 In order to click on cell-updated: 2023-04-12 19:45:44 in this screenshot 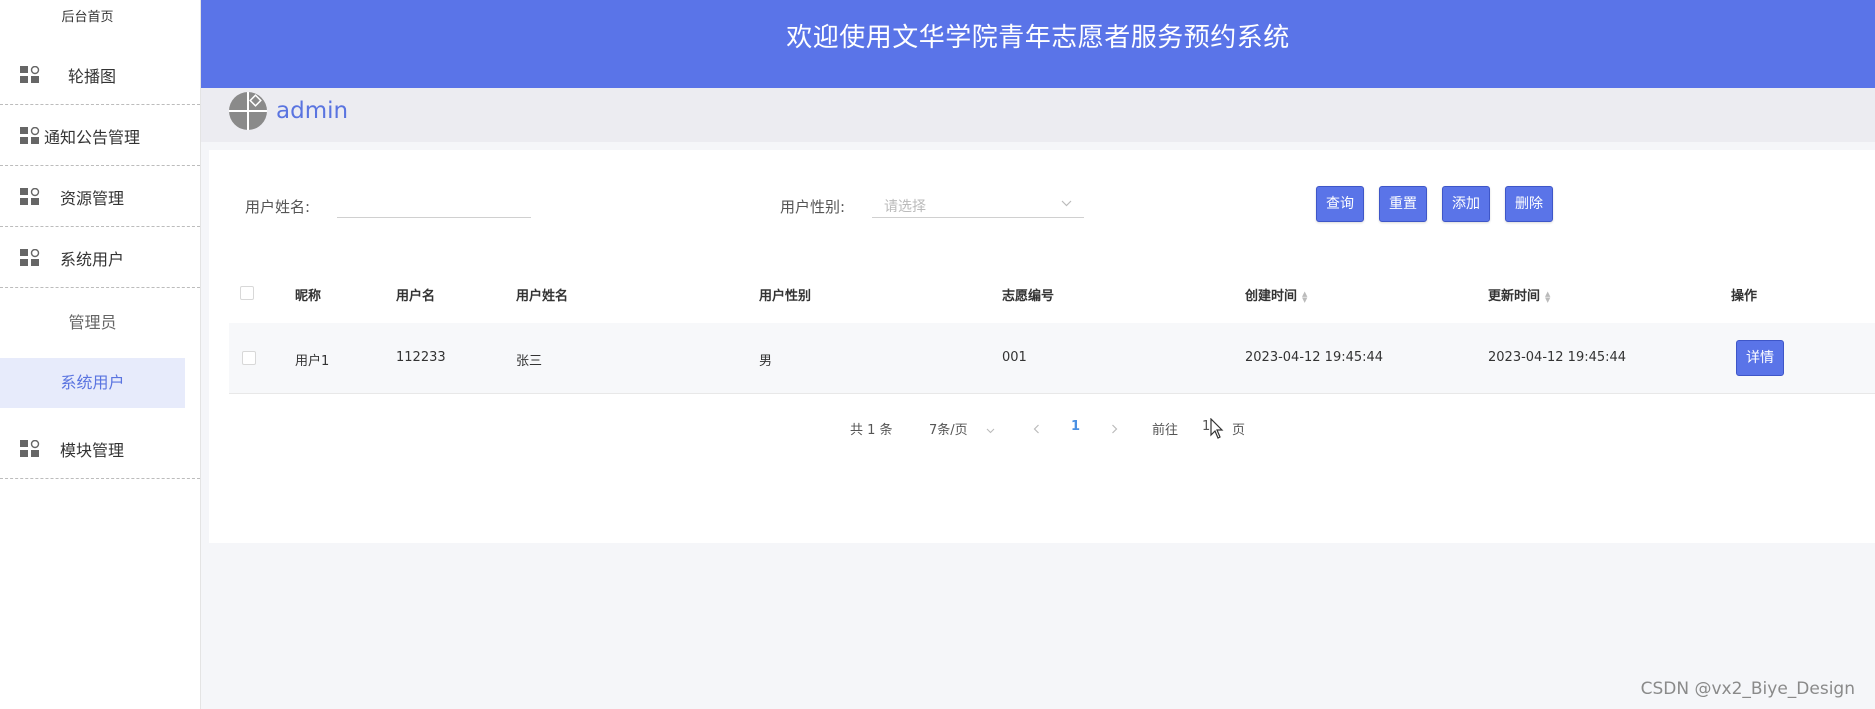, I will do `click(1557, 357)`.